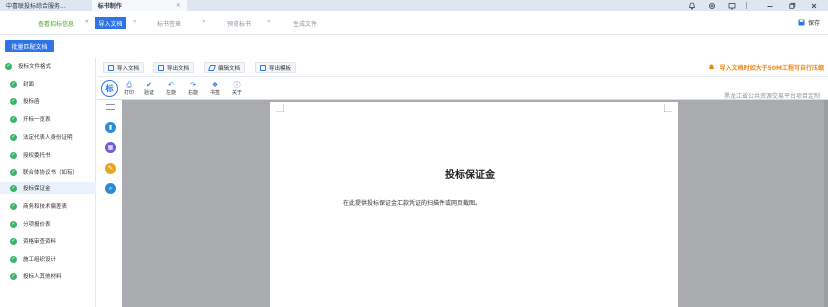 This screenshot has width=828, height=307. I want to click on sidebar-item-other-materials: ✓ 投标人其他材料, so click(48, 276).